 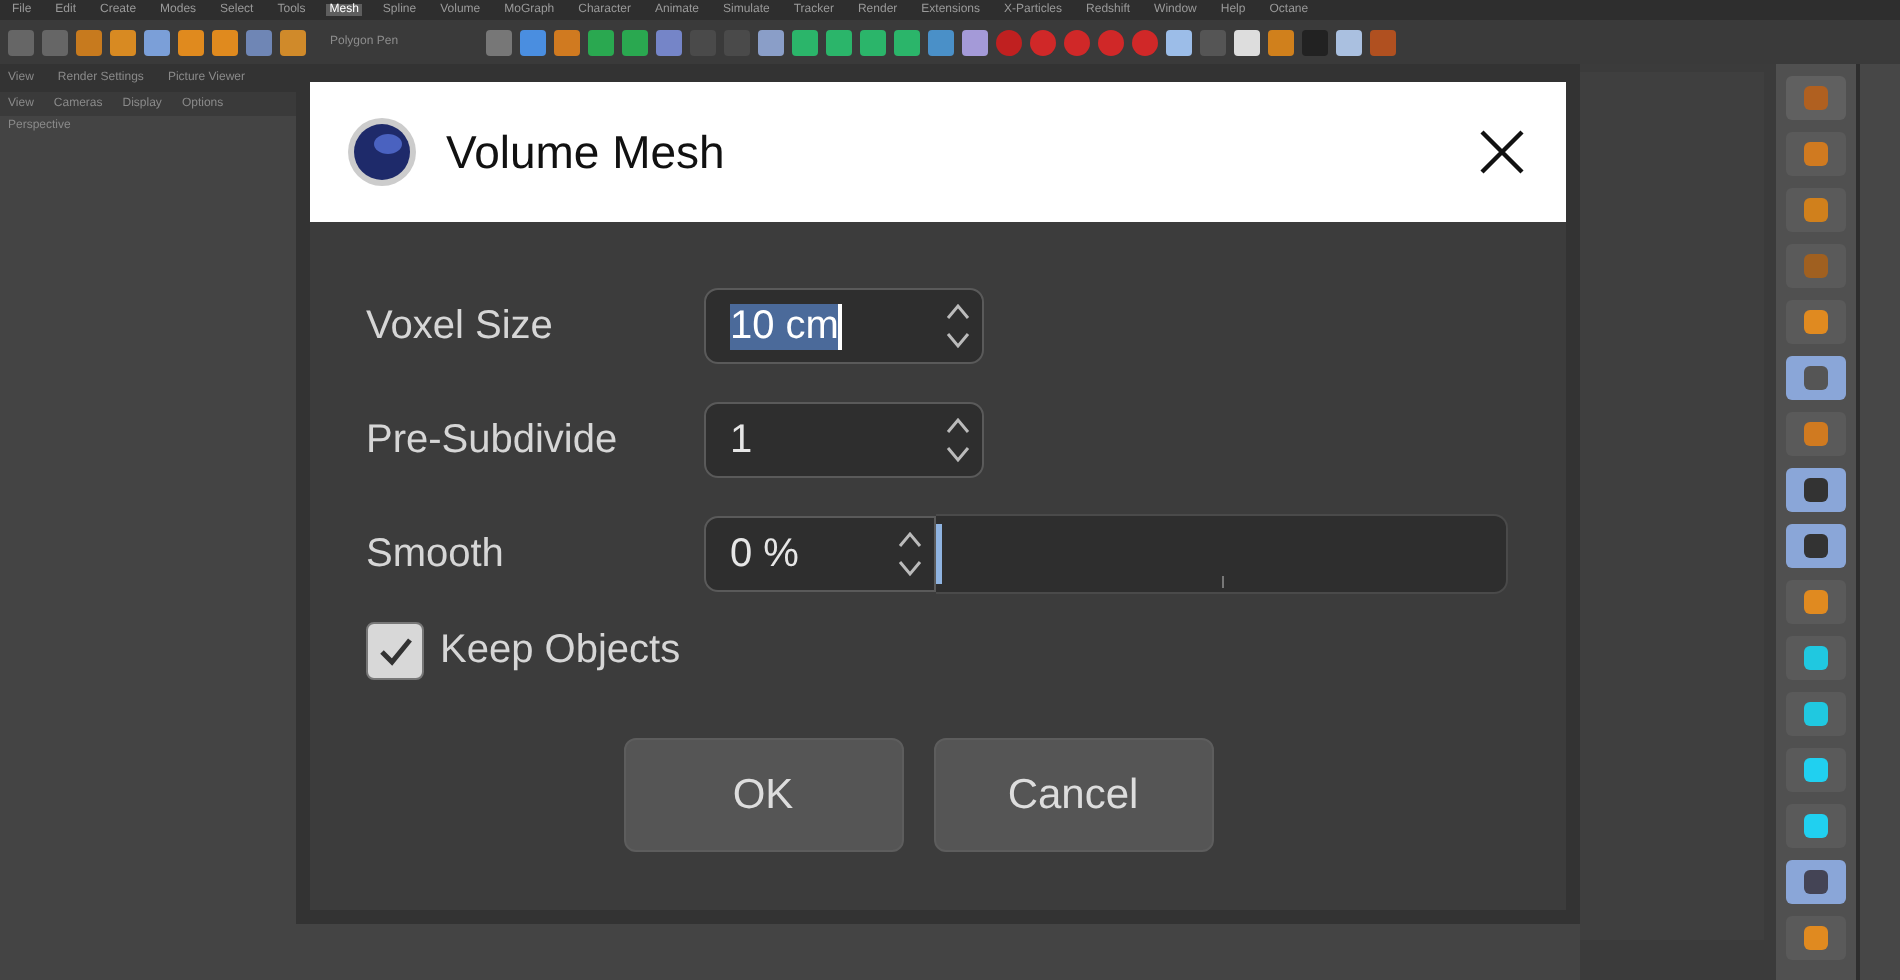 I want to click on checkbox, so click(x=395, y=651).